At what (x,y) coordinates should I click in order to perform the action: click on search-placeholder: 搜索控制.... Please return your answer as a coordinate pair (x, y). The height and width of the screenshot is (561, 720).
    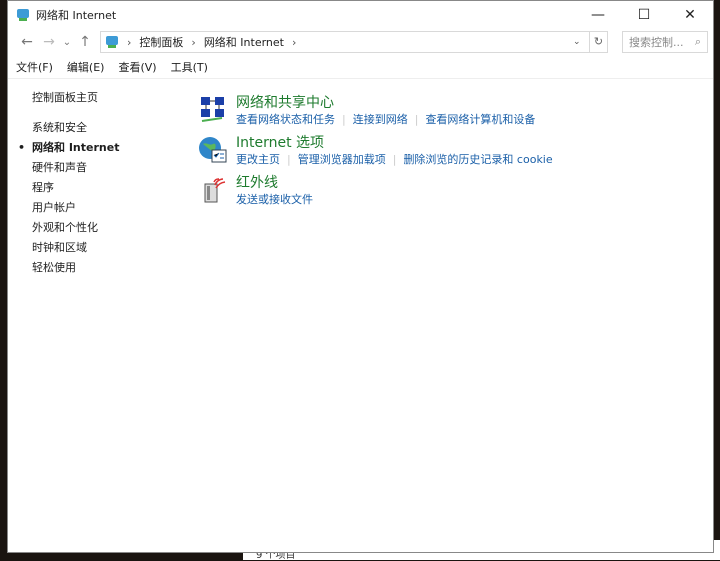
    Looking at the image, I should click on (656, 42).